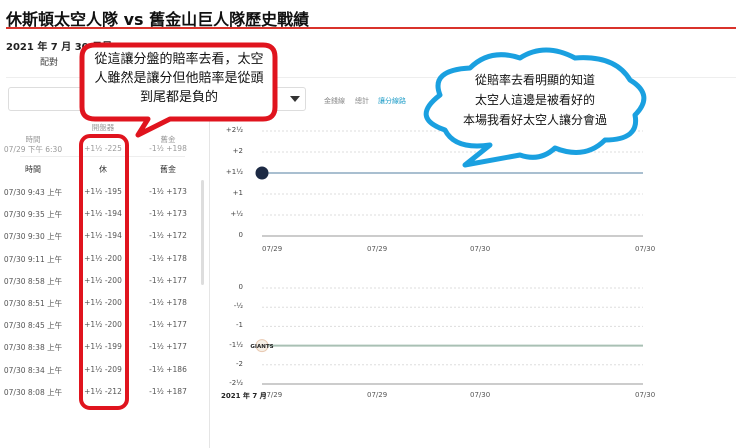 This screenshot has height=448, width=740. I want to click on red-callout-text: 從這讓分盤的賠率去看，太空 人雖然是讓分但他賠率是從頭 到尾都是負的, so click(179, 78).